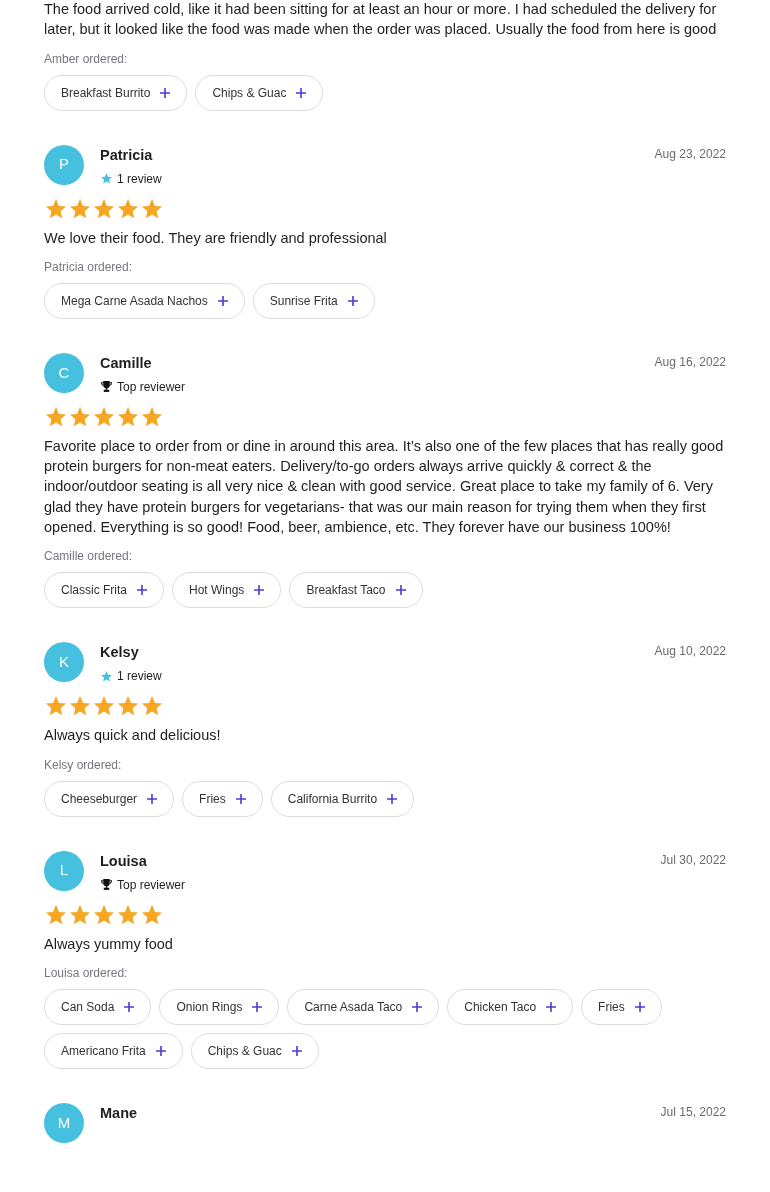  What do you see at coordinates (384, 487) in the screenshot?
I see `review-text: Favorite place to order from or dine in around this area. It’s also one of the few places that has really good protein burgers for non-meat eaters. Delivery/to-go orders always arrive quickly & correct & the indoor/outdoor seating is all very nice & clean with good service. Great place to take my family of 6. Very glad they have protein burgers for vegetarians- that was our main reason for trying them when they first opened. Everything is so good! Food, beer, ambience, etc. They forever have our business 100%!` at bounding box center [384, 487].